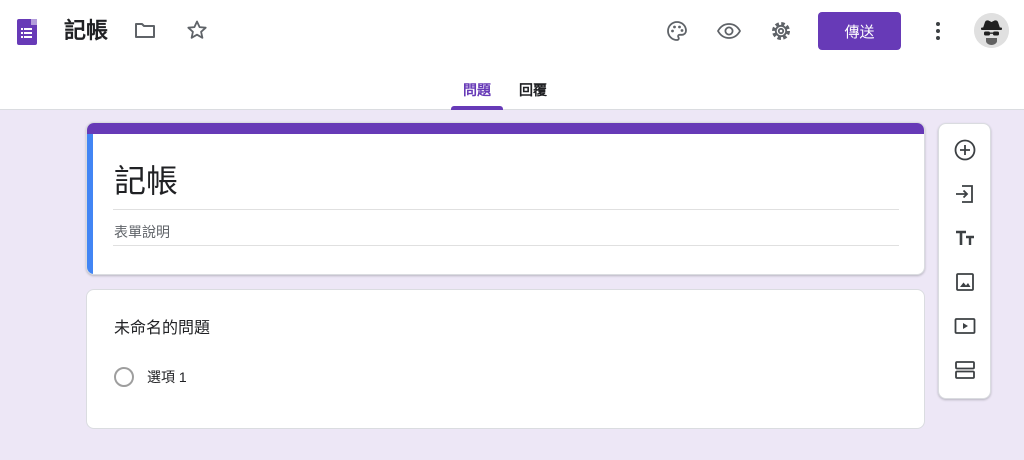 The width and height of the screenshot is (1024, 460). Describe the element at coordinates (477, 108) in the screenshot. I see `active-tab-indicator` at that location.